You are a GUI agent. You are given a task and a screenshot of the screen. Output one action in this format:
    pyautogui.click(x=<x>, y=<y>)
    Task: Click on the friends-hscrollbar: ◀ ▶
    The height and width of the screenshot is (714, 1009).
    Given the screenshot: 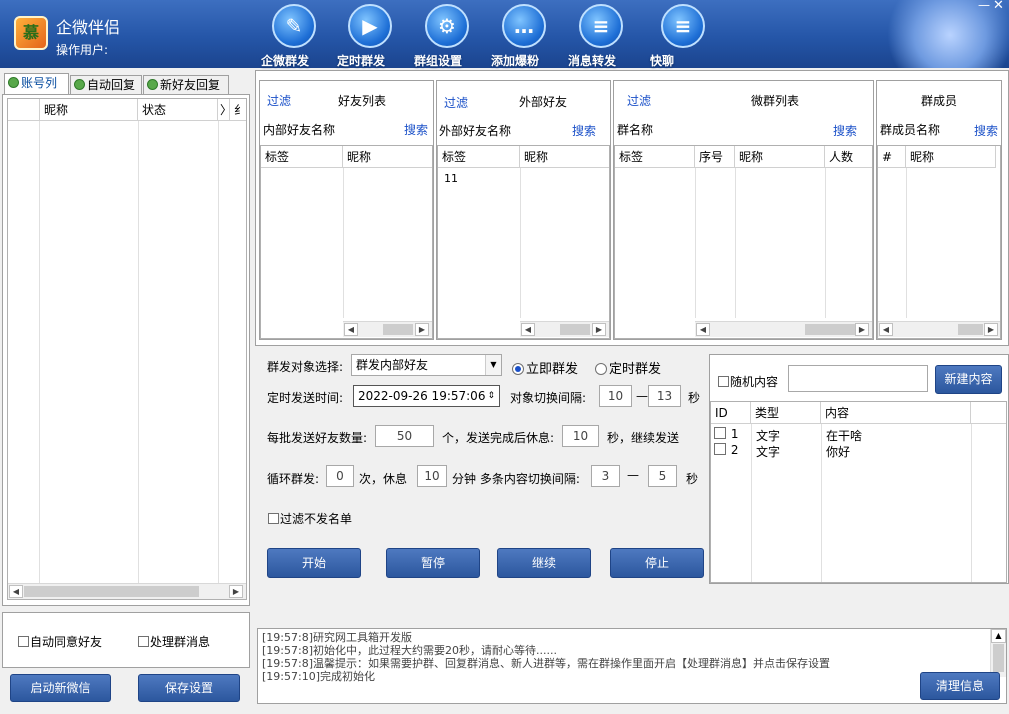 What is the action you would take?
    pyautogui.click(x=387, y=329)
    